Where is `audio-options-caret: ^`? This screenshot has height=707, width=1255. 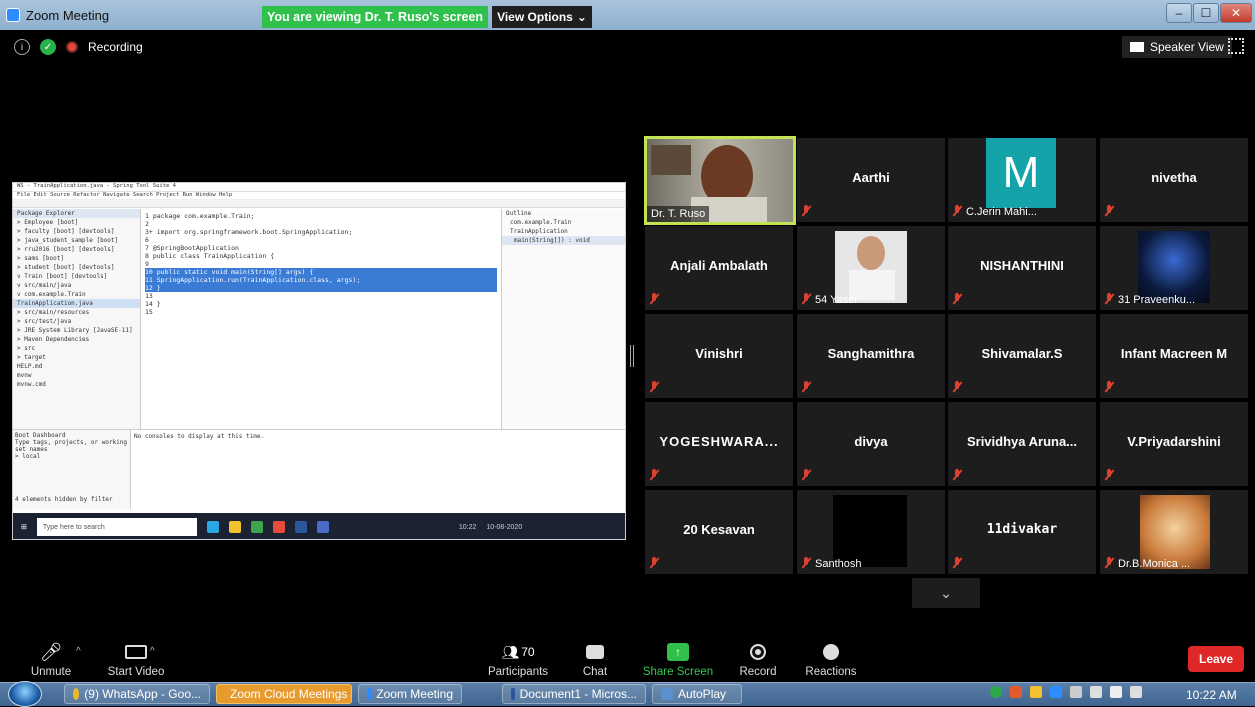
audio-options-caret: ^ is located at coordinates (78, 651).